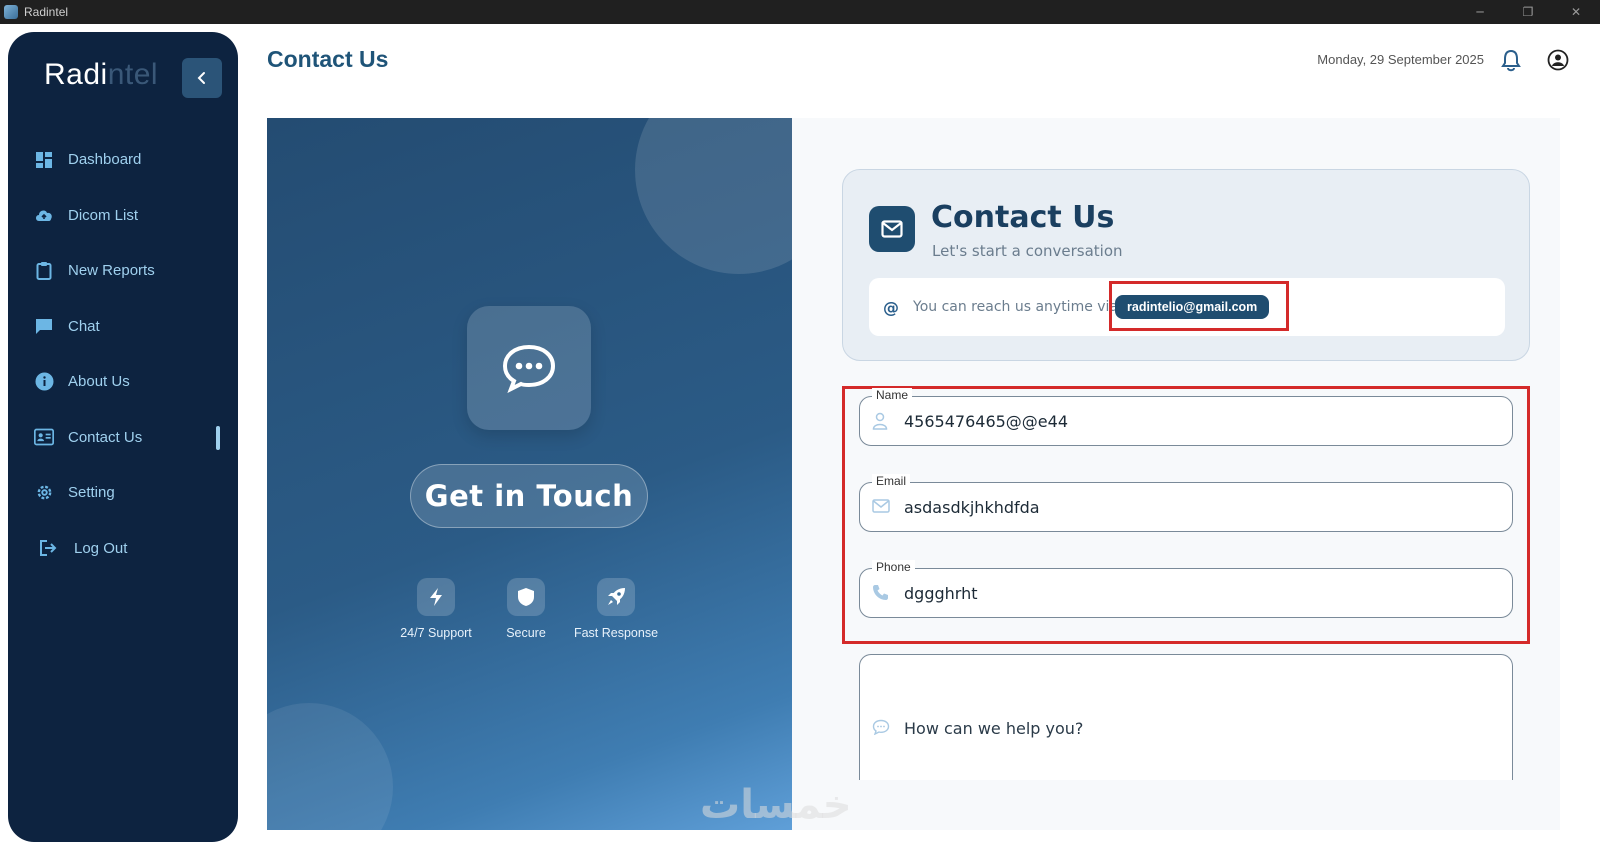 This screenshot has width=1600, height=850. I want to click on user-profile-button, so click(1558, 60).